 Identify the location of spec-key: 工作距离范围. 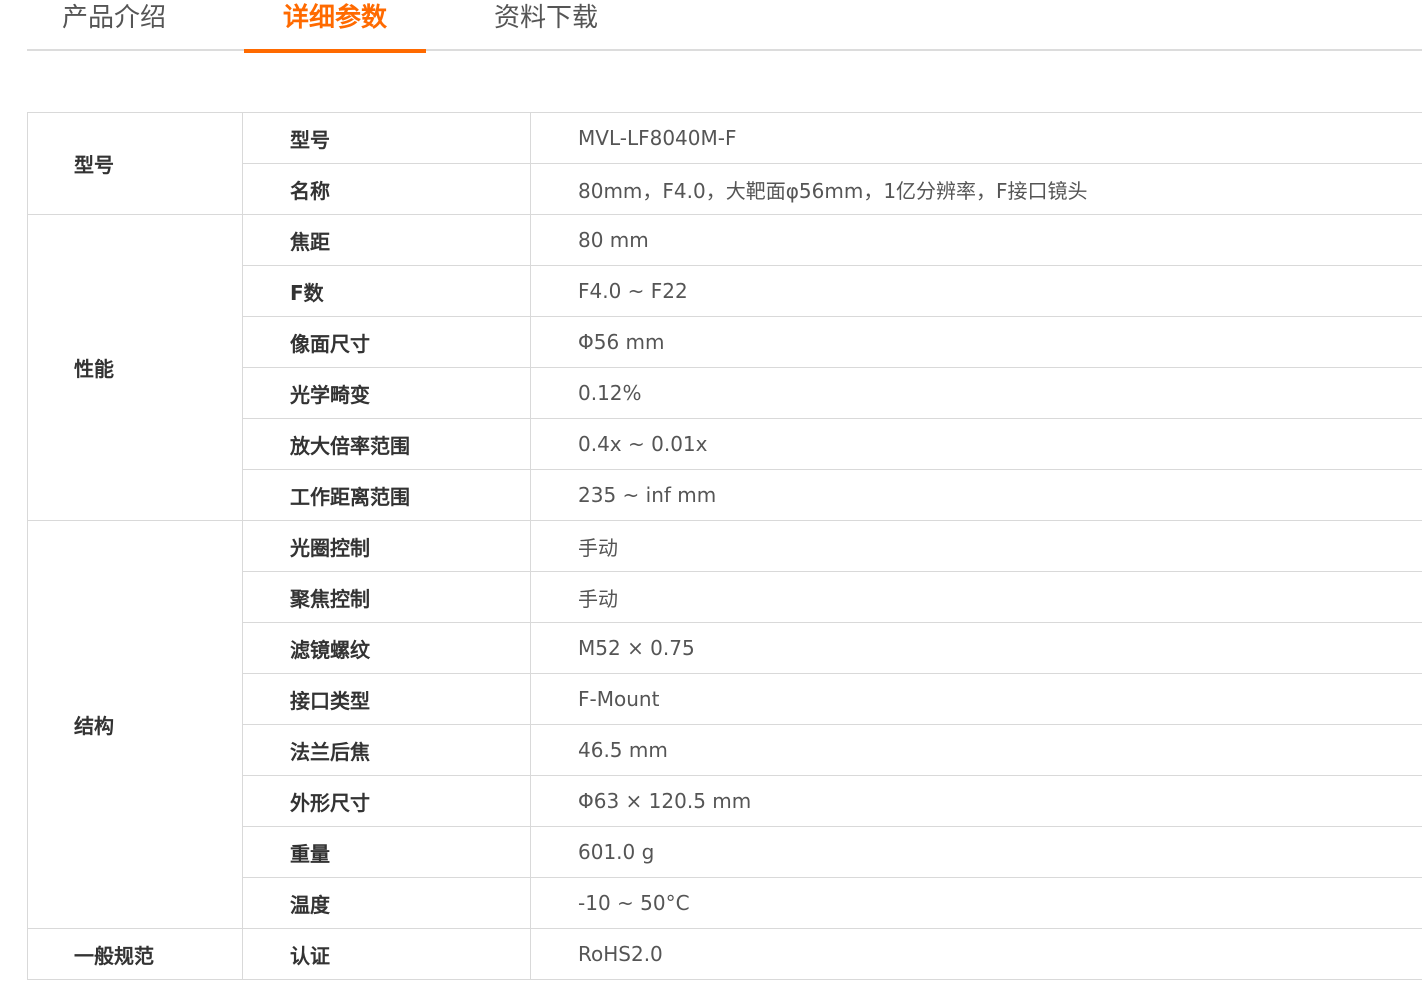
(386, 495).